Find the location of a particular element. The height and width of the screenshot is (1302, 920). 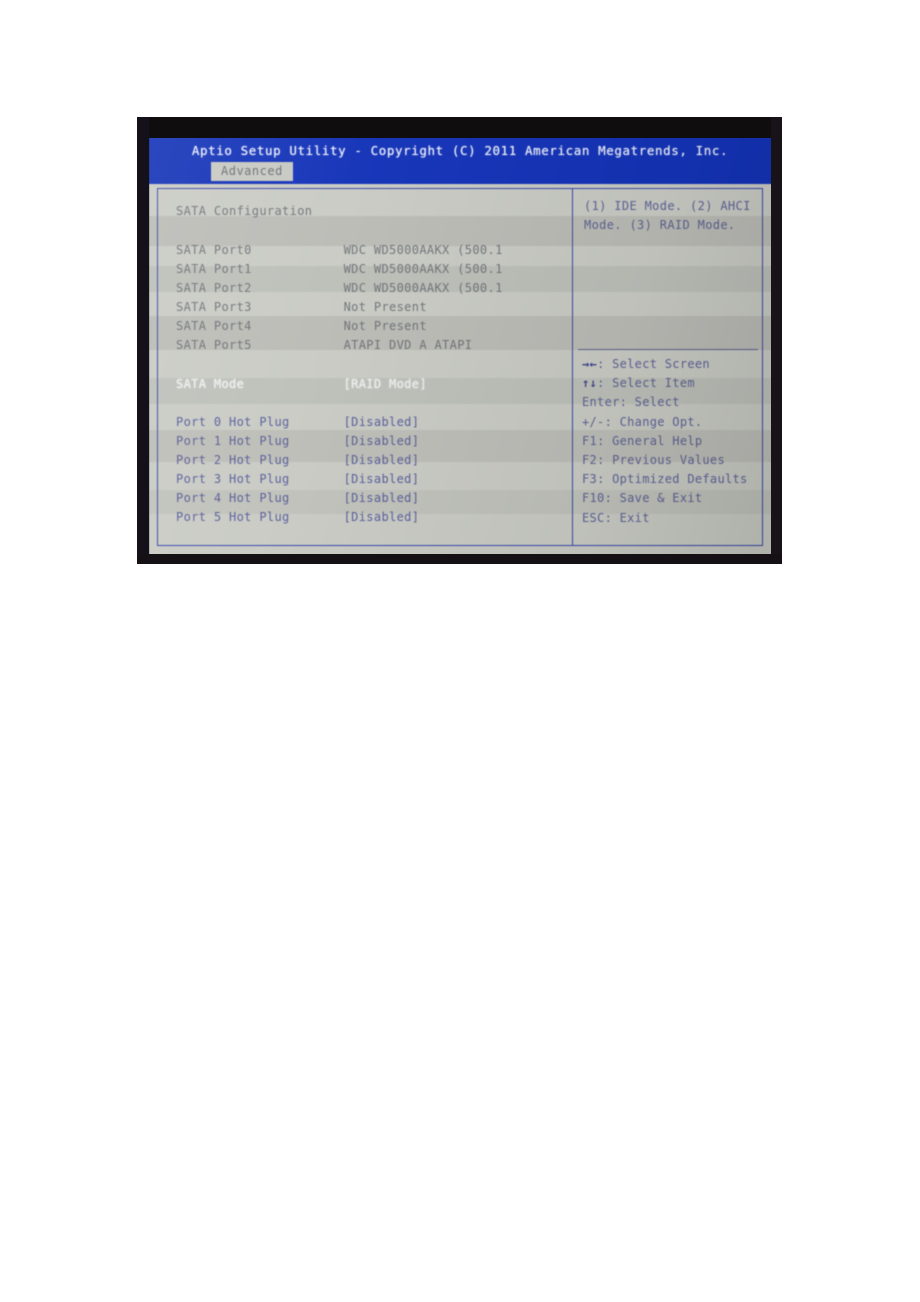

key-legend-previous-values-text: : Previous Values is located at coordinates (661, 460).